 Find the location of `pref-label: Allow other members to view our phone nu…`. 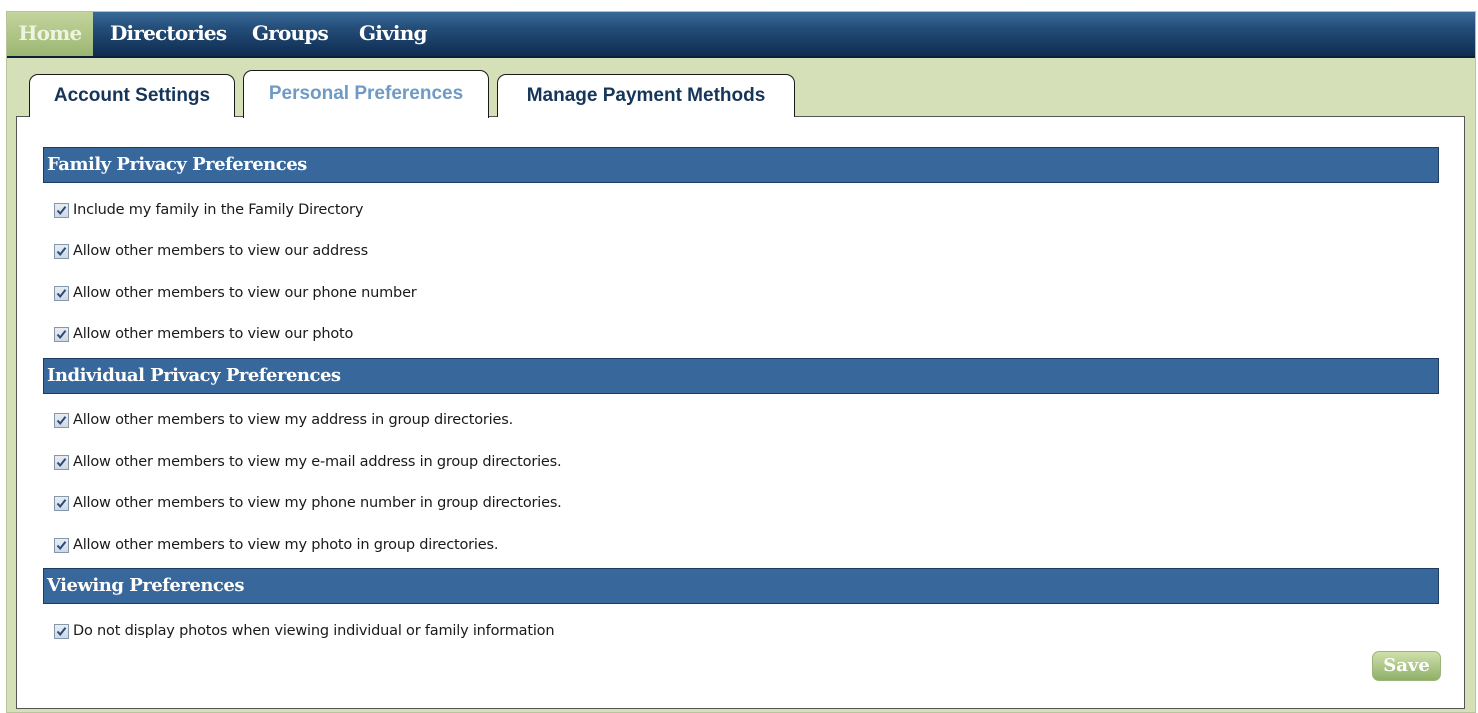

pref-label: Allow other members to view our phone nu… is located at coordinates (245, 293).